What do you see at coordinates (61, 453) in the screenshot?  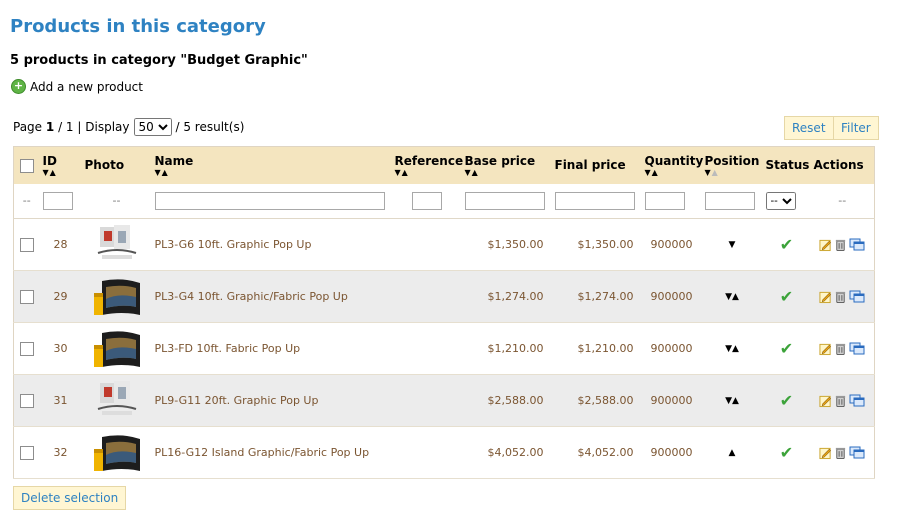 I see `product-id: 32` at bounding box center [61, 453].